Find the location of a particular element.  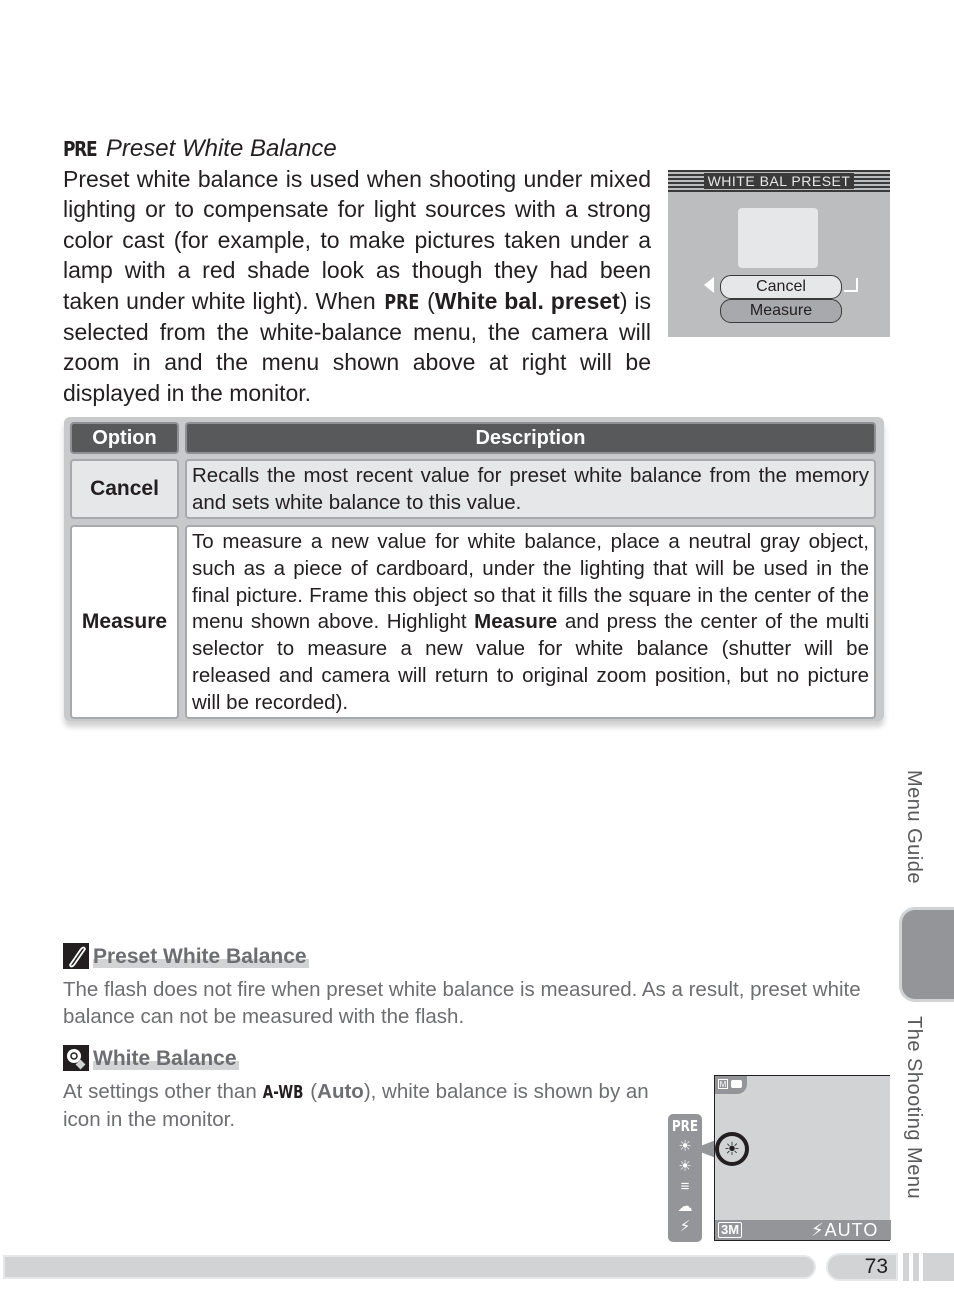

menu-option-measure: Measure is located at coordinates (781, 311).